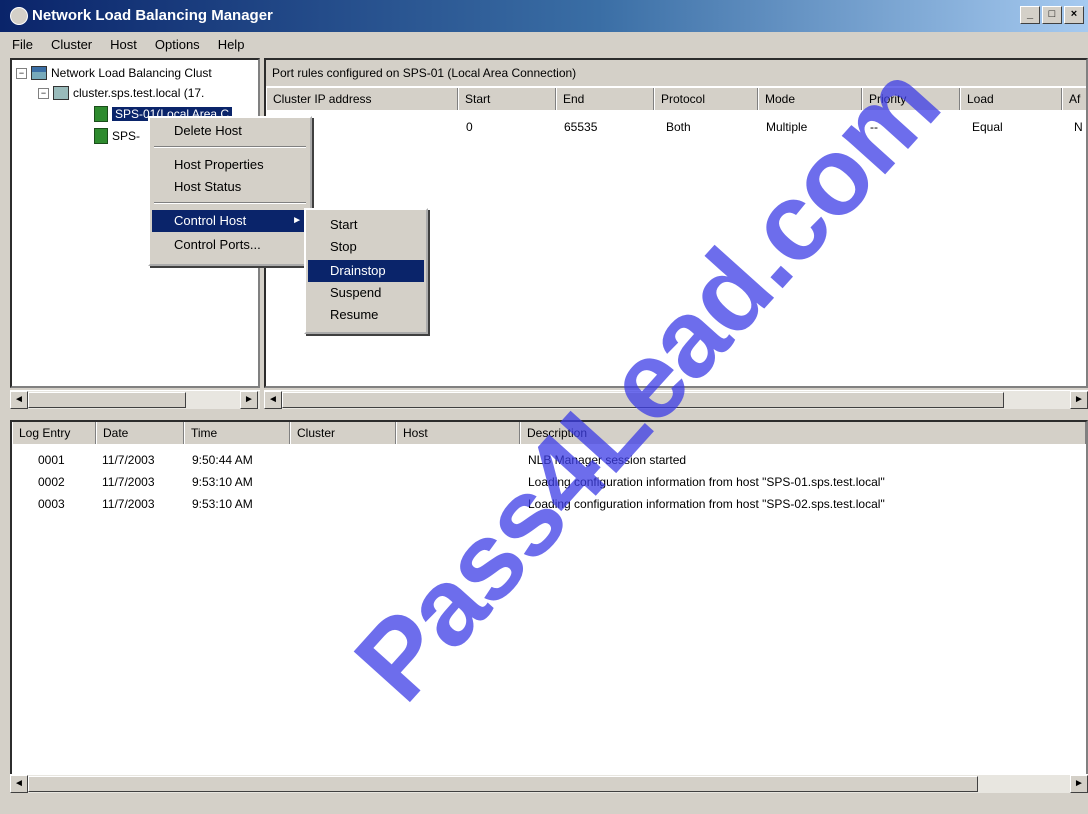  What do you see at coordinates (237, 433) in the screenshot?
I see `column-time: Time` at bounding box center [237, 433].